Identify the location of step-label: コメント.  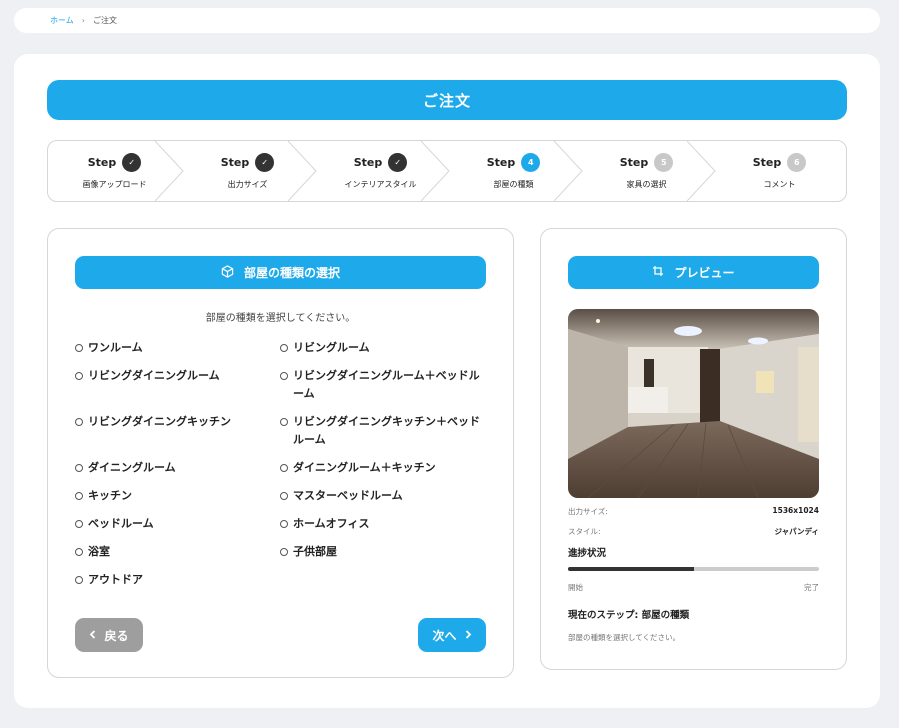
(779, 184).